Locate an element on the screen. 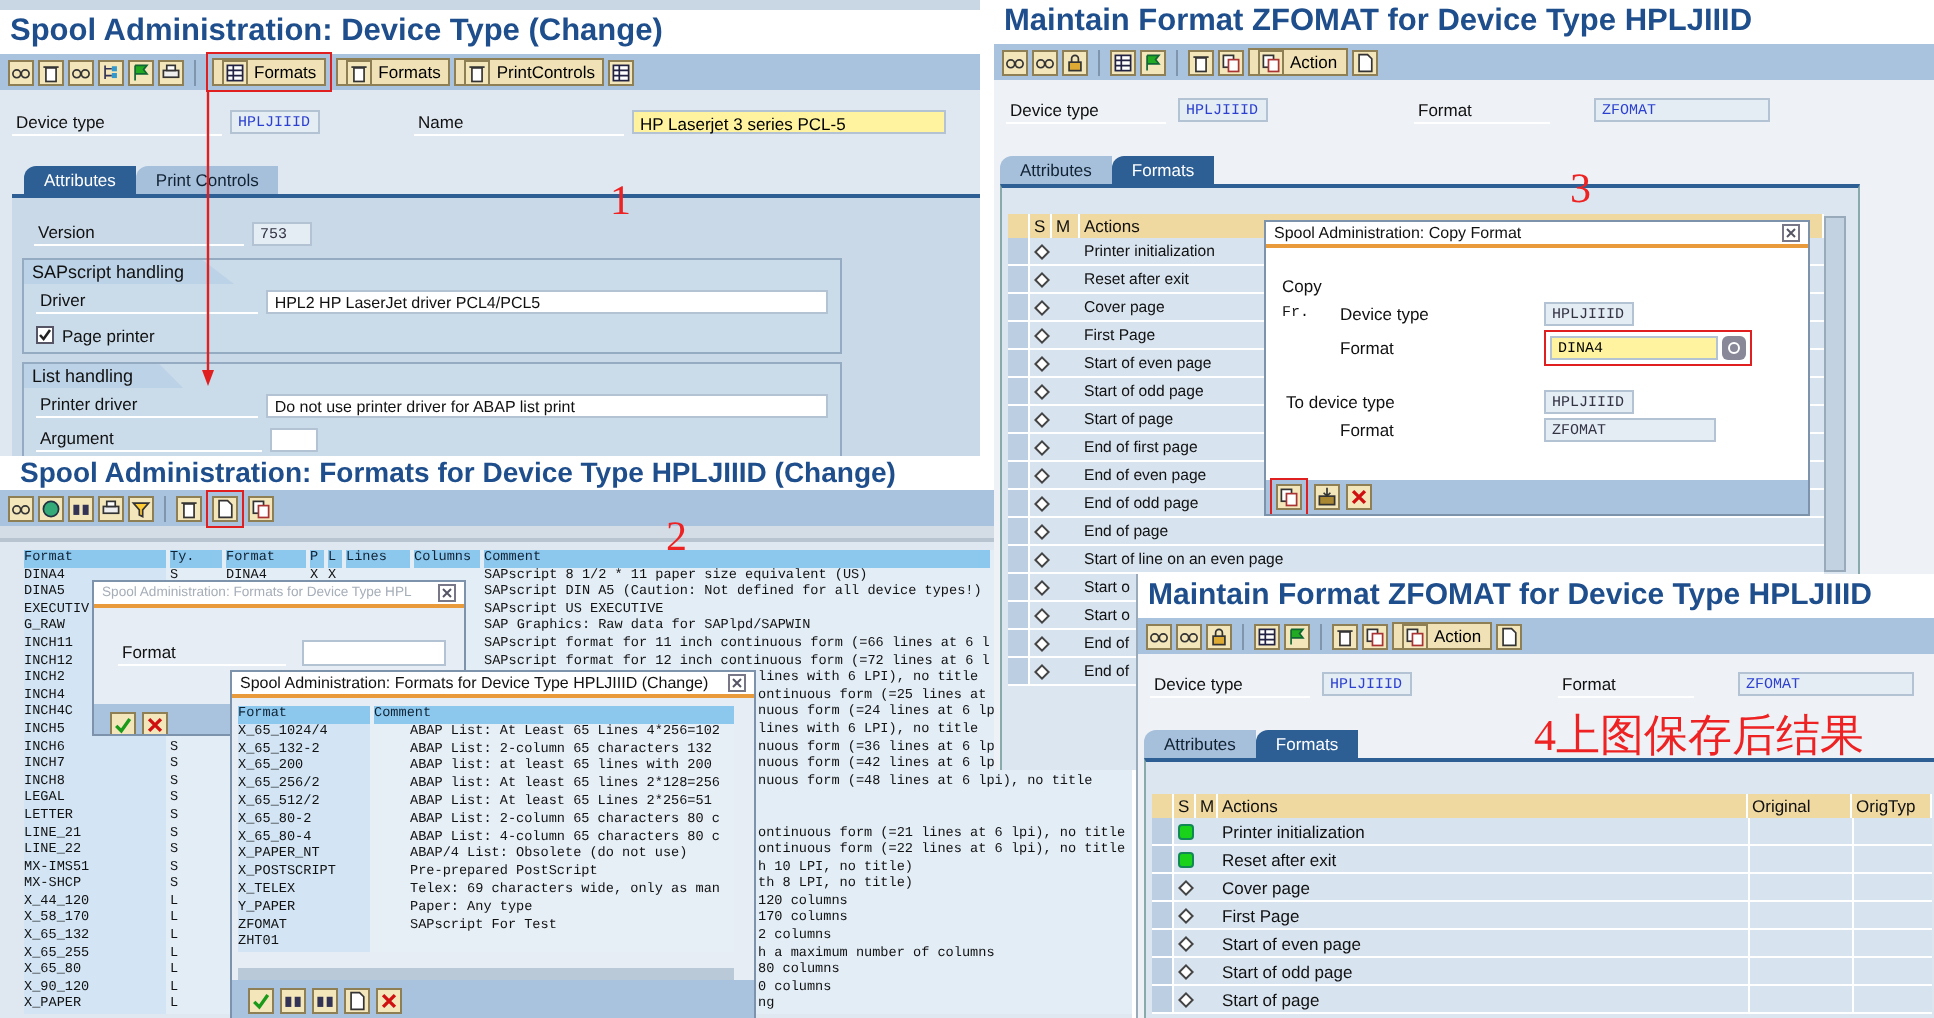 The height and width of the screenshot is (1018, 1934). field-label: Printer driver is located at coordinates (147, 405).